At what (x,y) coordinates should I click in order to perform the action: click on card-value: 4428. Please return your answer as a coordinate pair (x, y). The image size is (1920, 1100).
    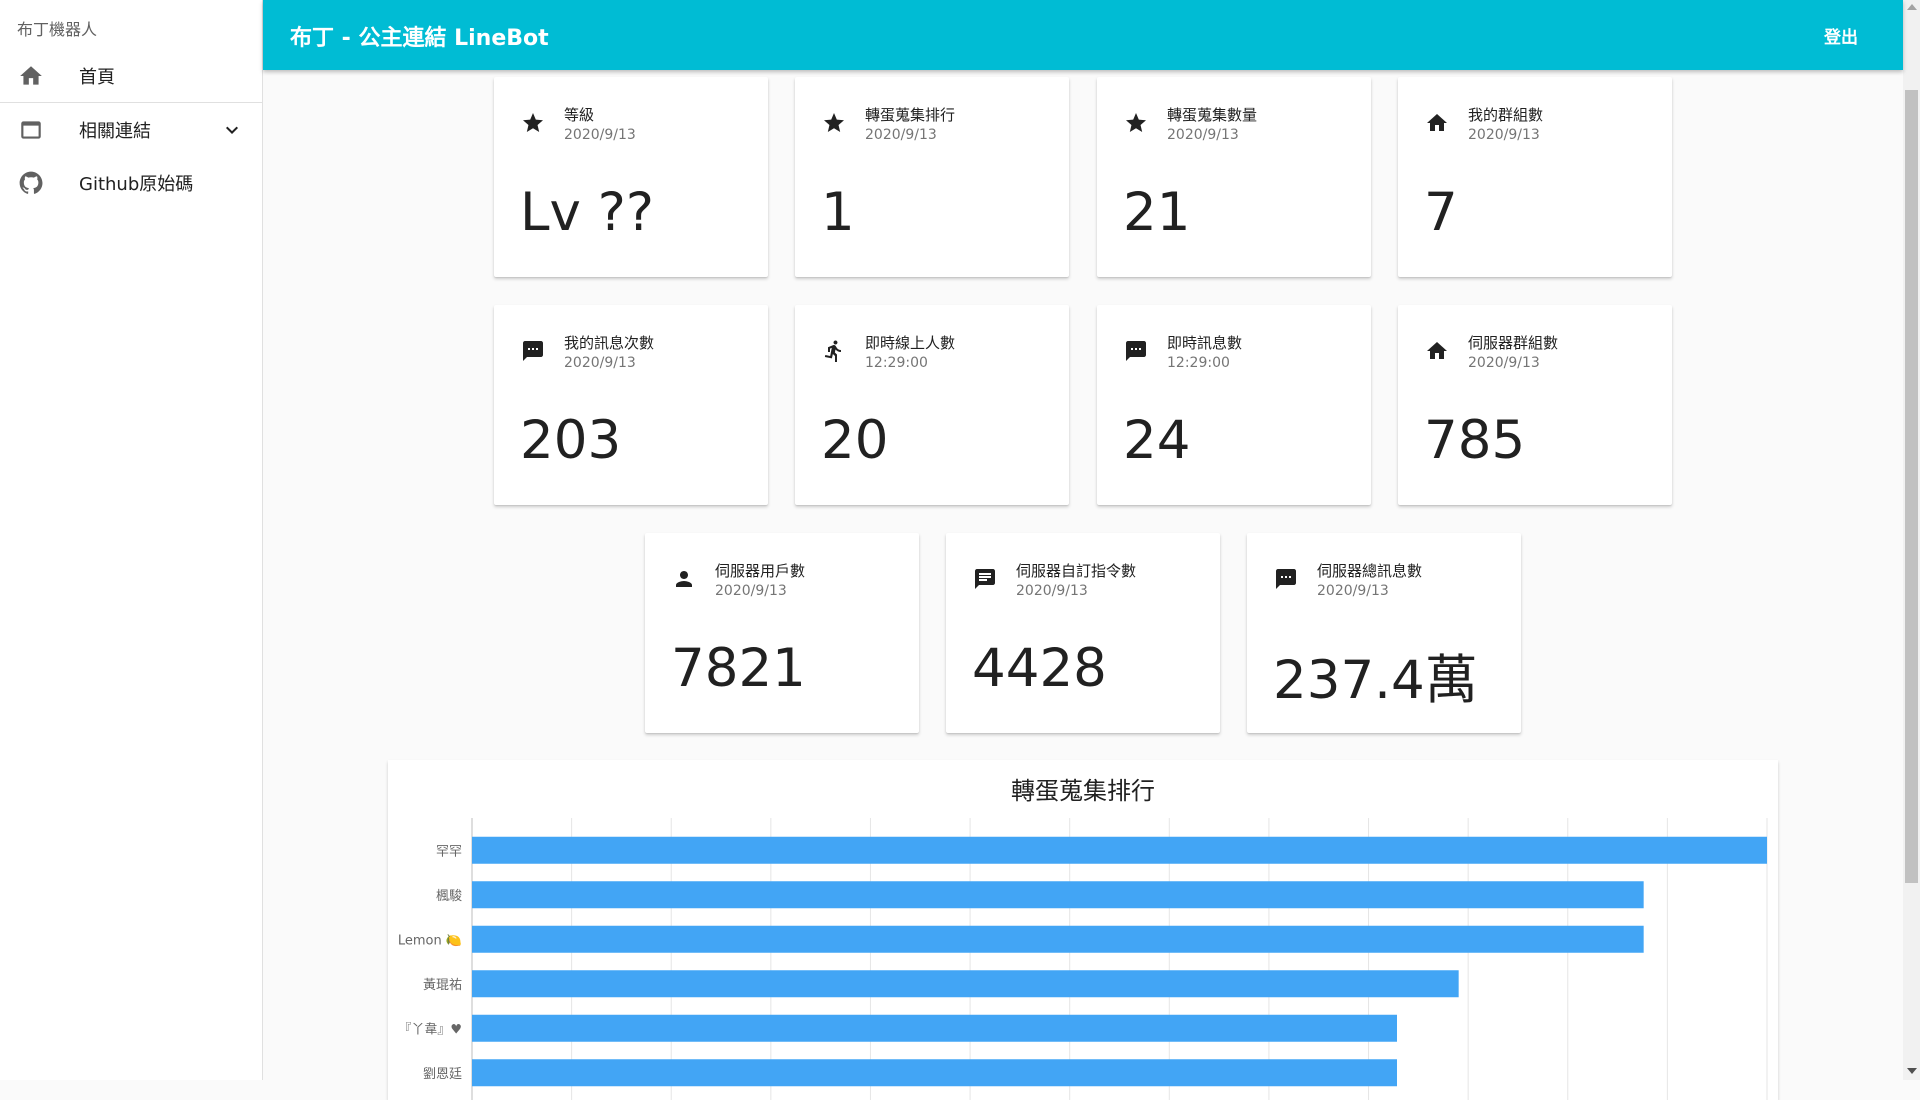
    Looking at the image, I should click on (1039, 668).